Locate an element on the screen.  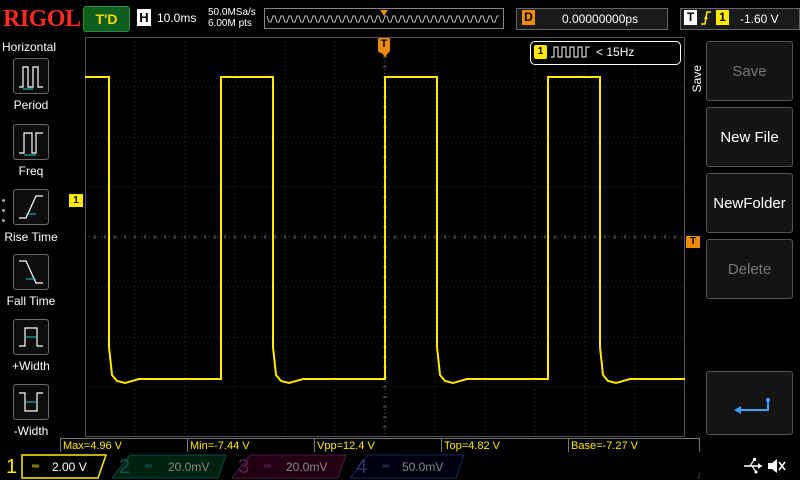
delete-button: Delete is located at coordinates (749, 269).